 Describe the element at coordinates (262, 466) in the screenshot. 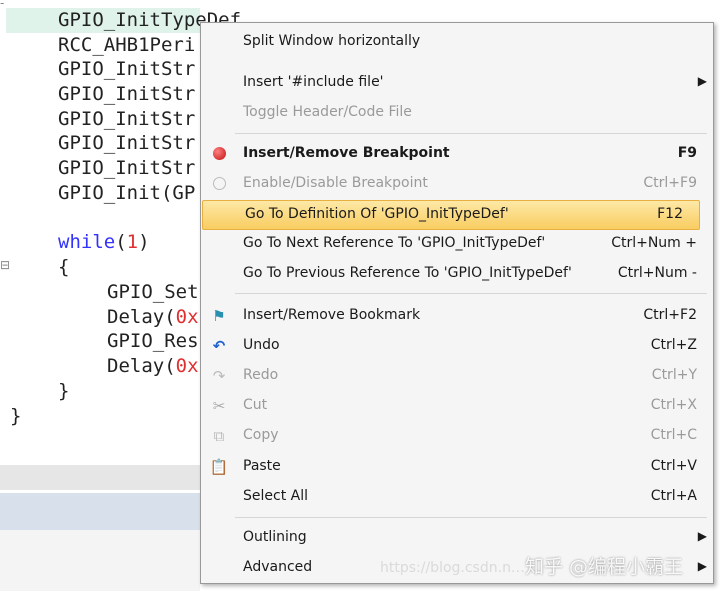

I see `menu-item-label: Paste` at that location.